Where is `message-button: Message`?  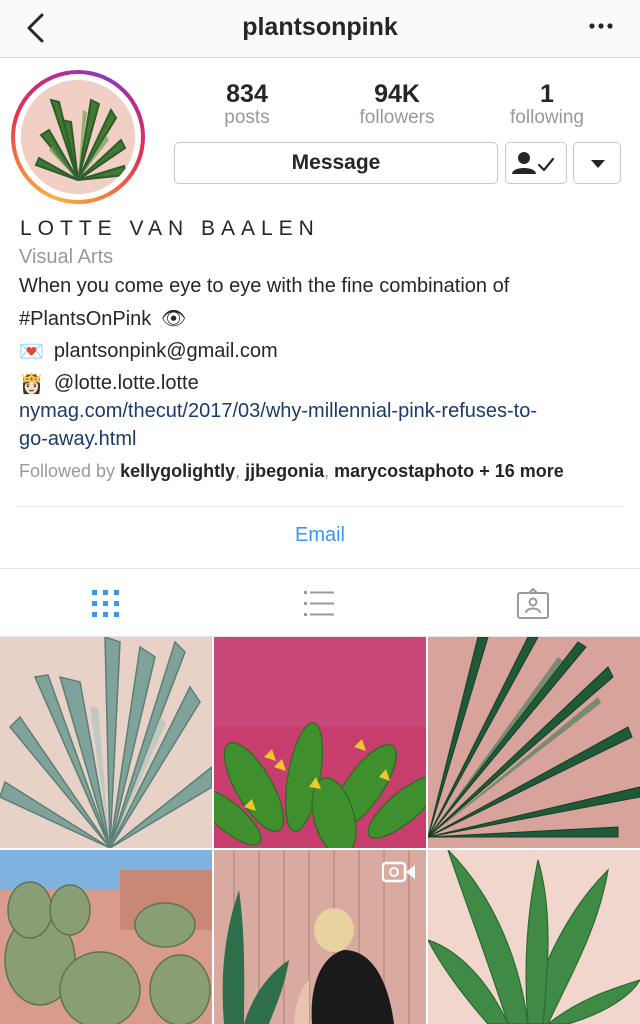 message-button: Message is located at coordinates (336, 163).